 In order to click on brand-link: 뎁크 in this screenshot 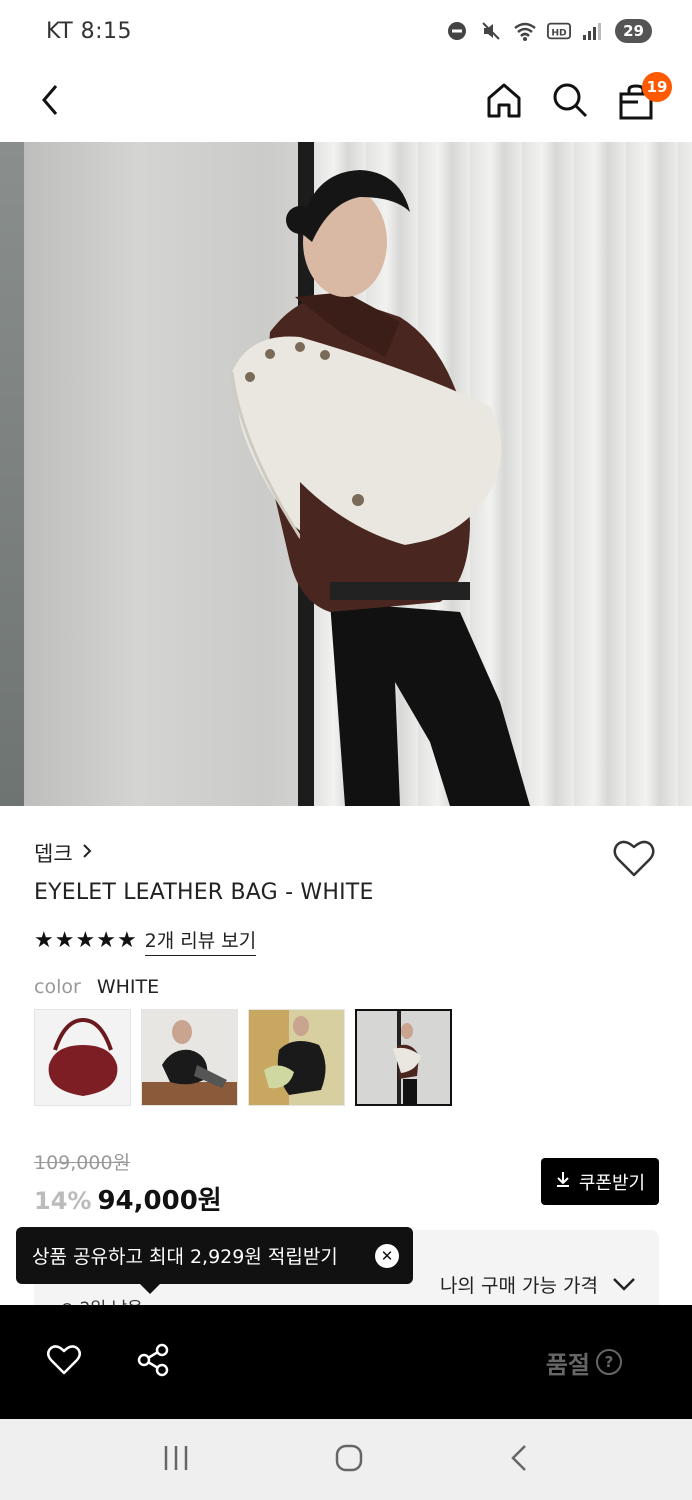, I will do `click(63, 853)`.